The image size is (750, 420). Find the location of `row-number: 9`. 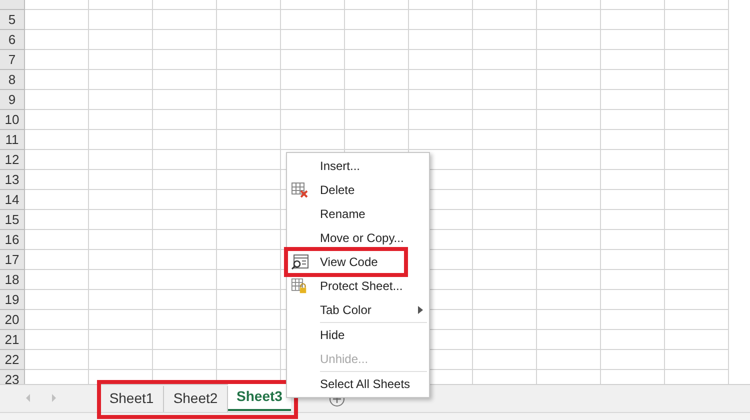

row-number: 9 is located at coordinates (12, 100).